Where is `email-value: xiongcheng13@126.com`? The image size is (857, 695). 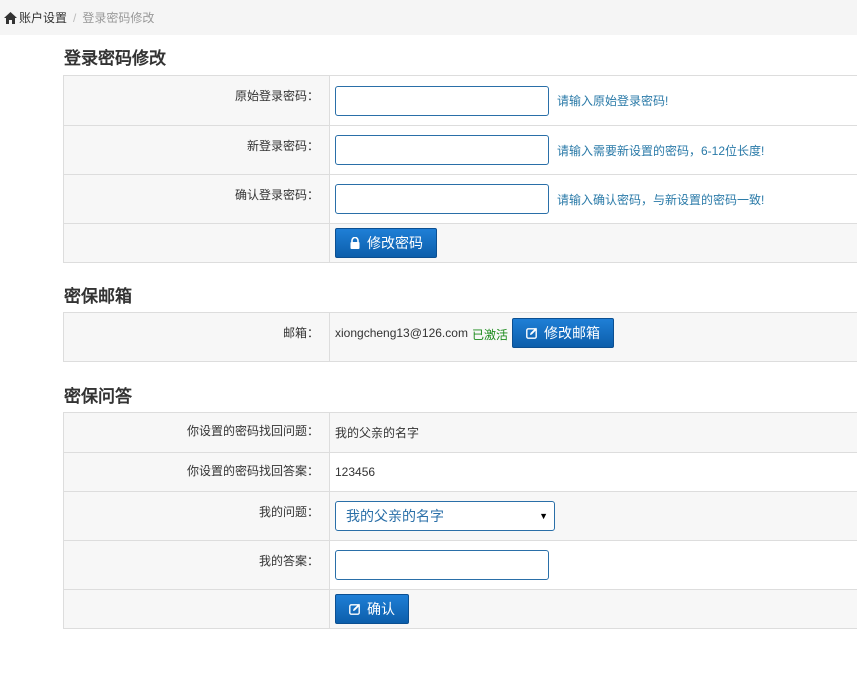 email-value: xiongcheng13@126.com is located at coordinates (401, 333).